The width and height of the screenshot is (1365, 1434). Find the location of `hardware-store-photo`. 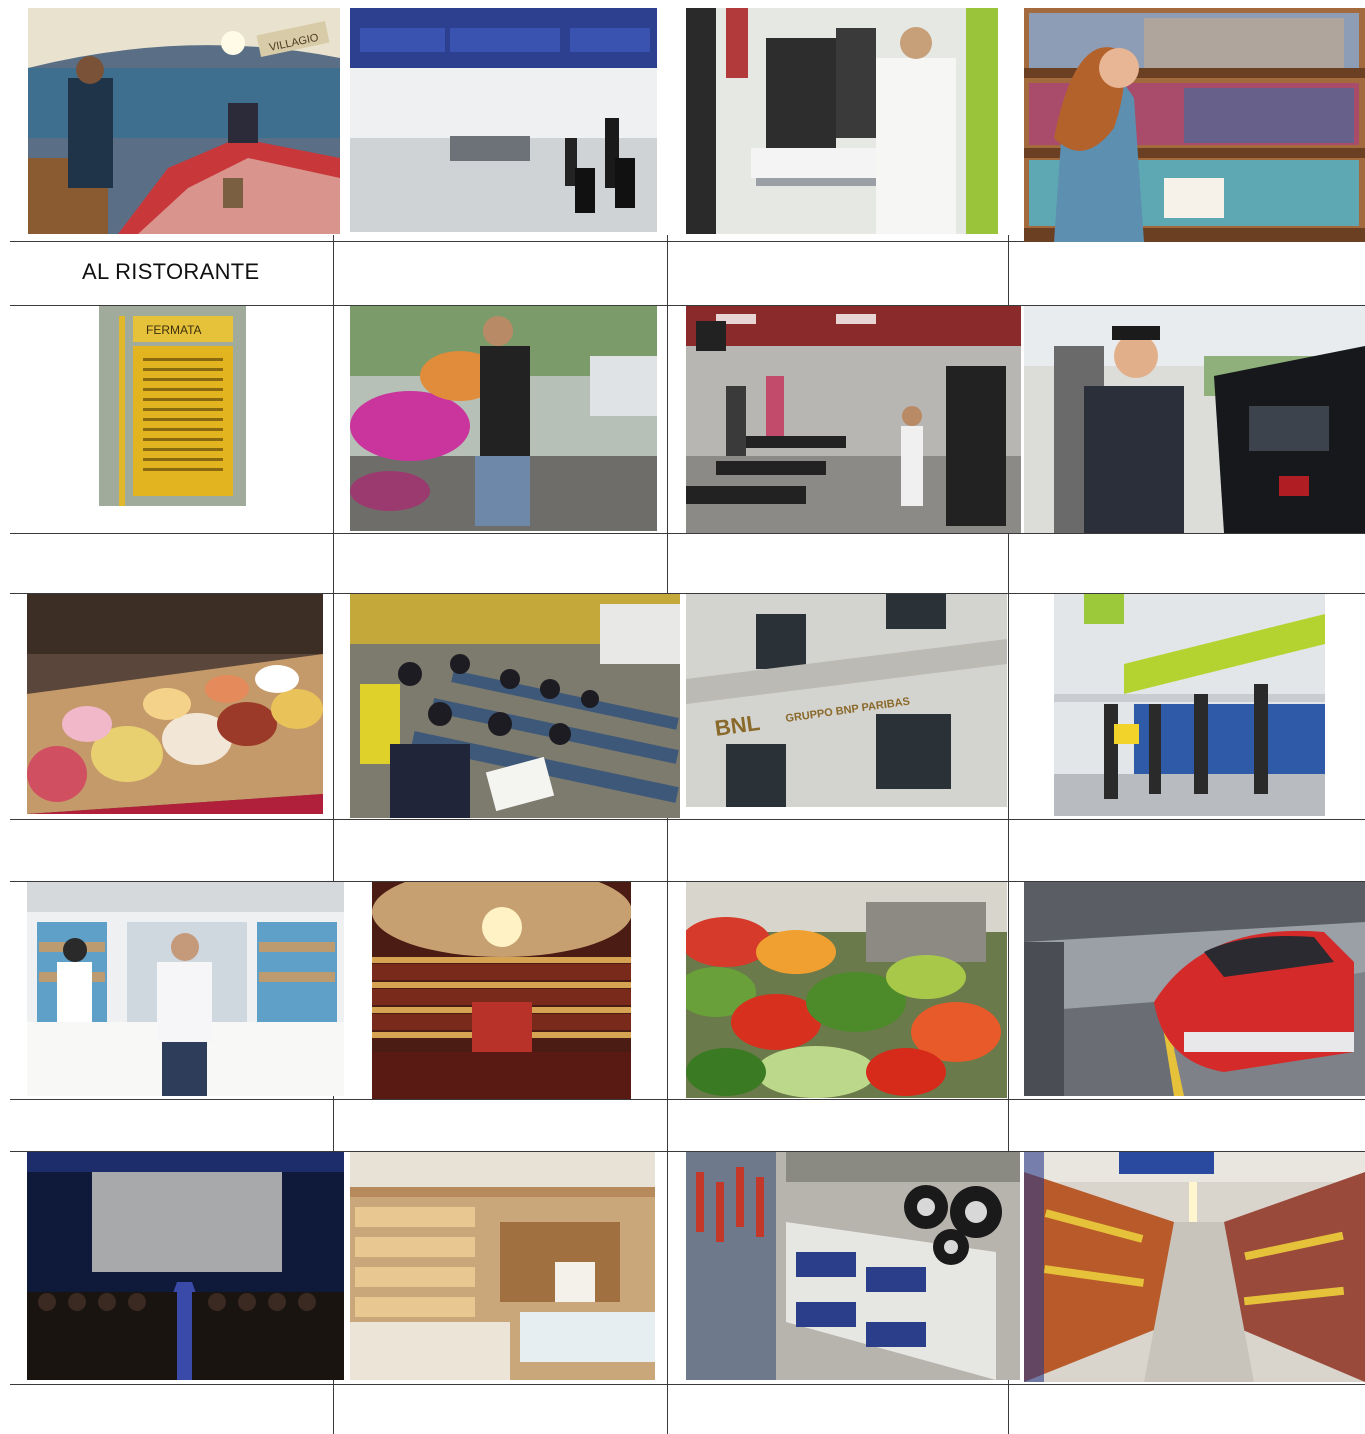

hardware-store-photo is located at coordinates (853, 1266).